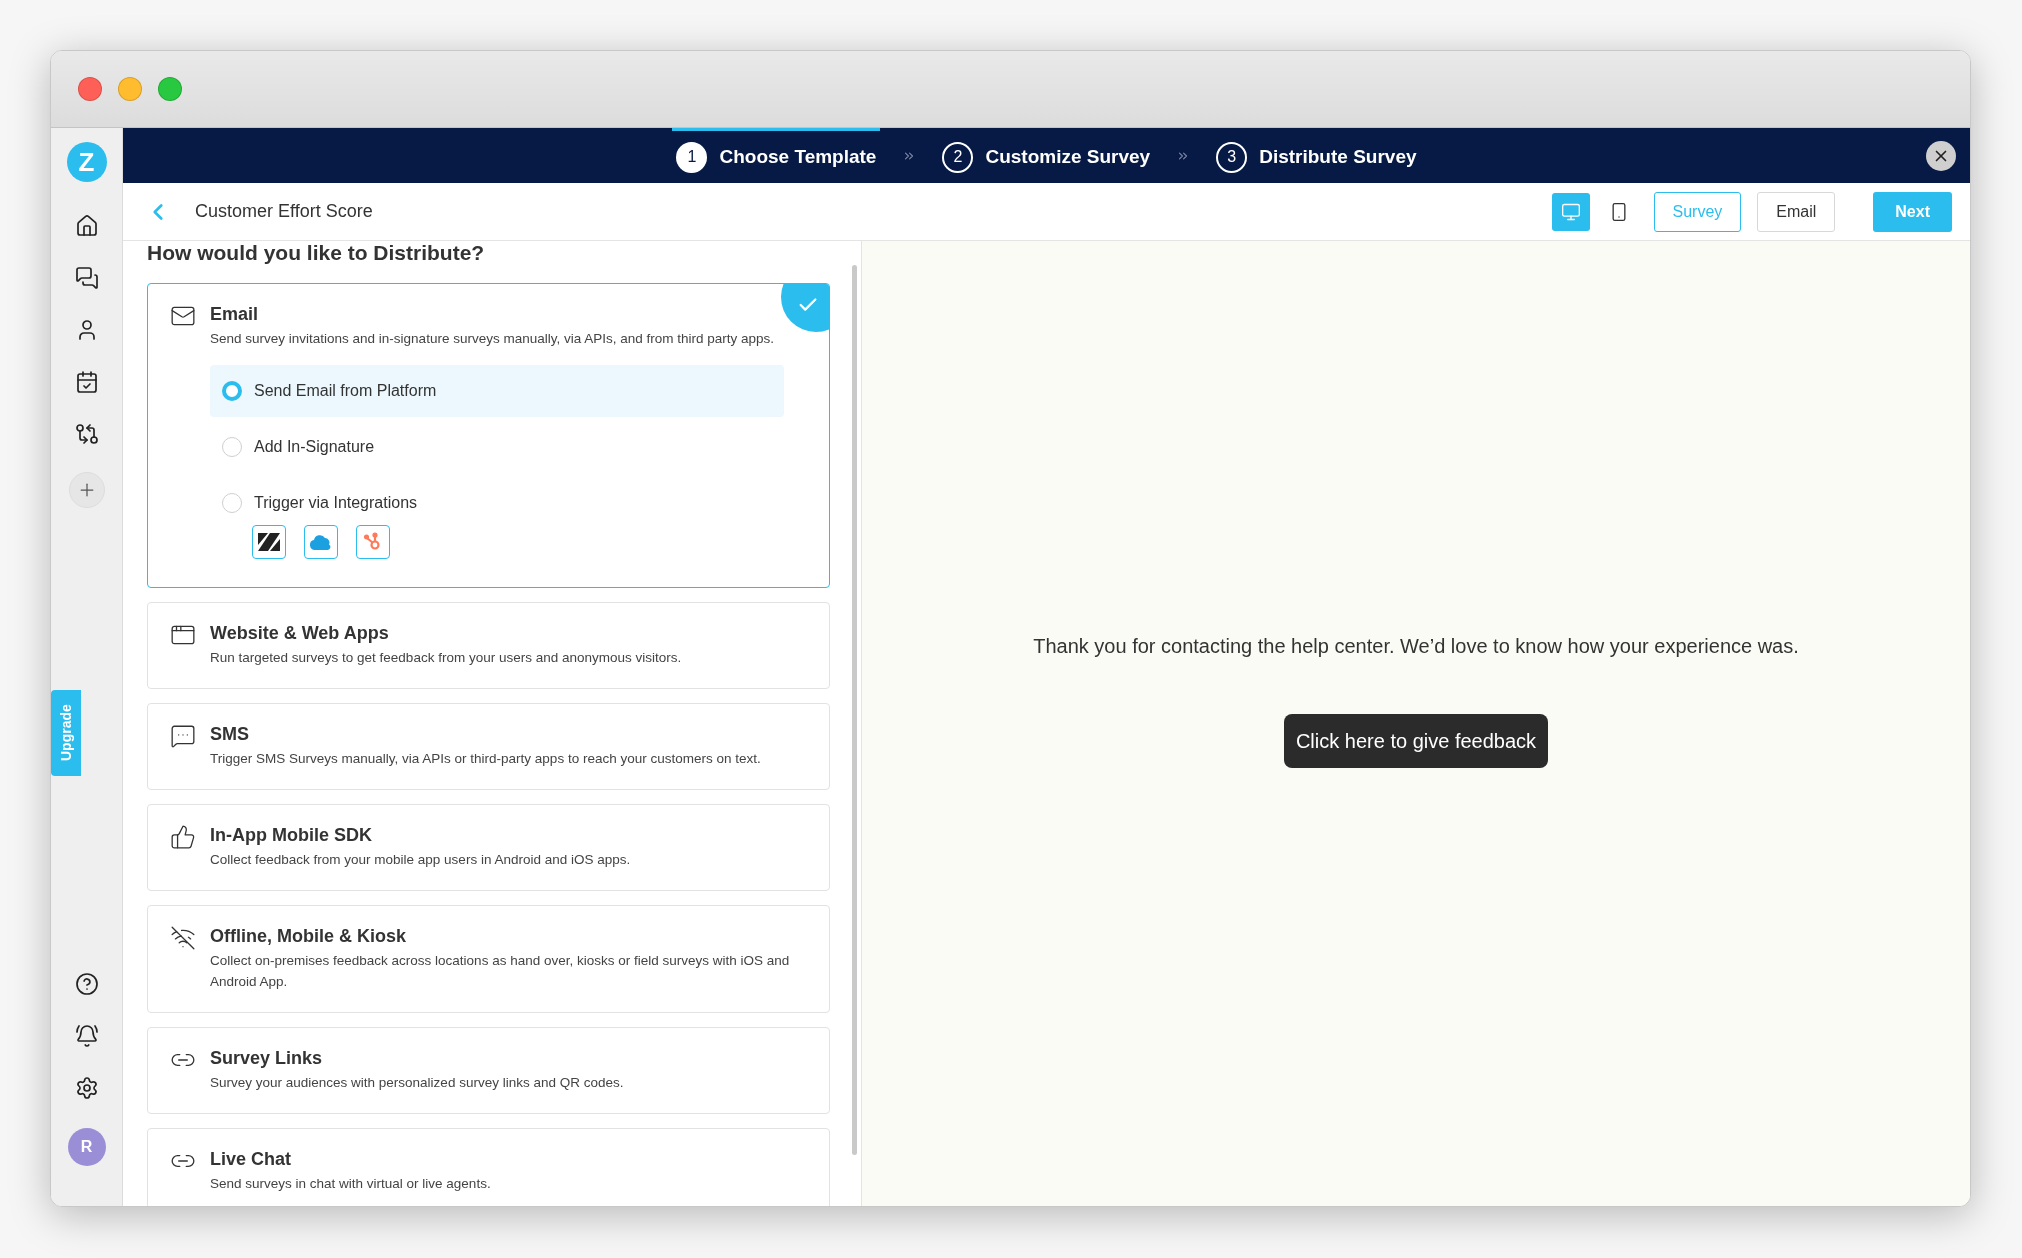  What do you see at coordinates (86, 984) in the screenshot?
I see `help-icon` at bounding box center [86, 984].